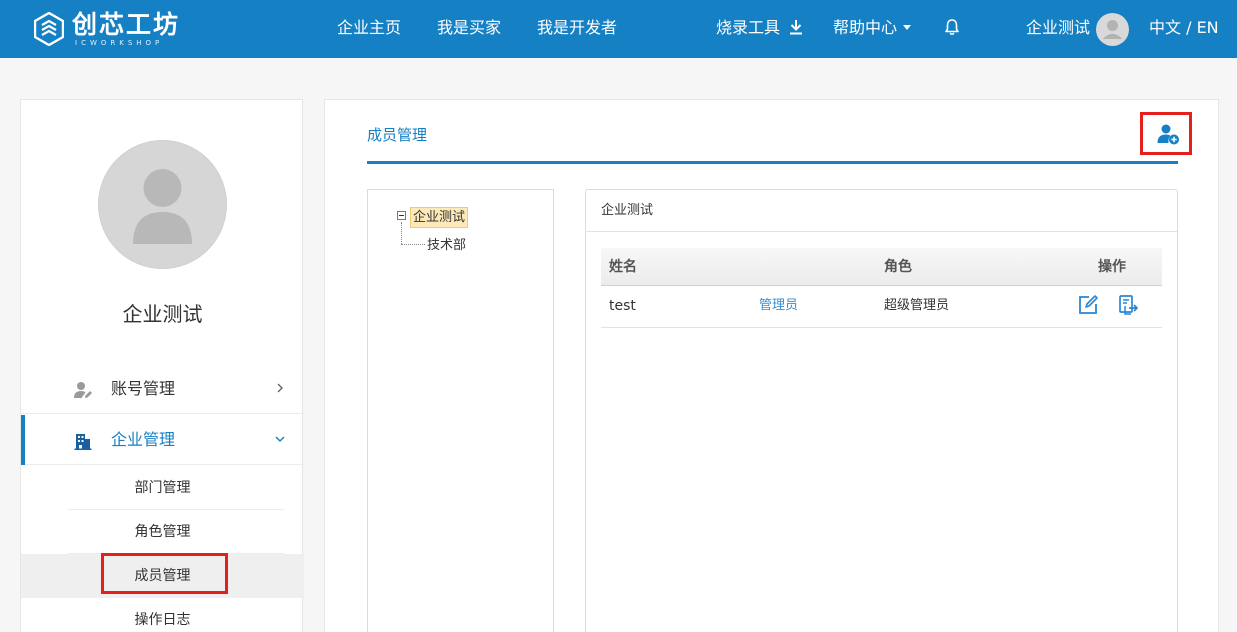 This screenshot has height=632, width=1237. What do you see at coordinates (280, 388) in the screenshot?
I see `chevron-right-icon` at bounding box center [280, 388].